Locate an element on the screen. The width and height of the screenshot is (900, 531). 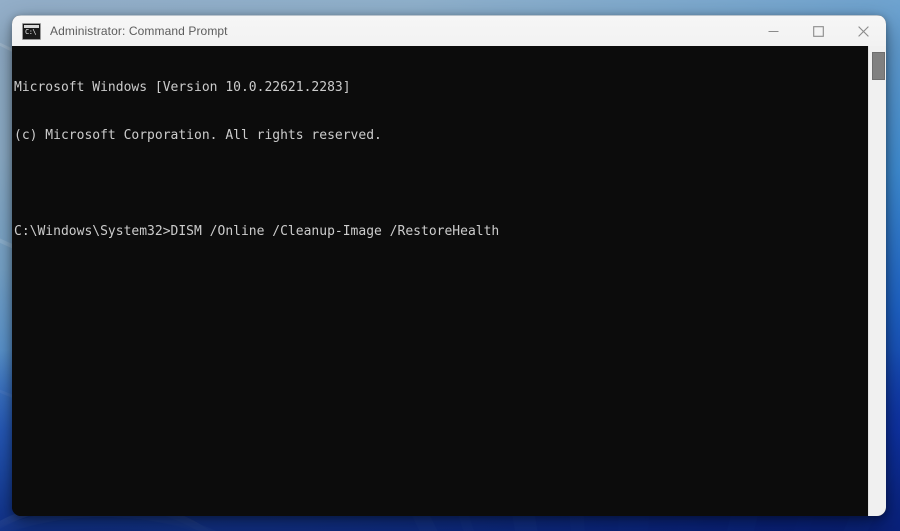
minimize-button is located at coordinates (773, 31).